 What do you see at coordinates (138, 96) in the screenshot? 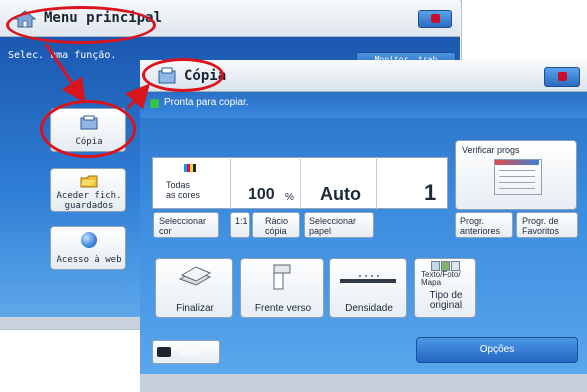
I see `arrow-to-copy-screen` at bounding box center [138, 96].